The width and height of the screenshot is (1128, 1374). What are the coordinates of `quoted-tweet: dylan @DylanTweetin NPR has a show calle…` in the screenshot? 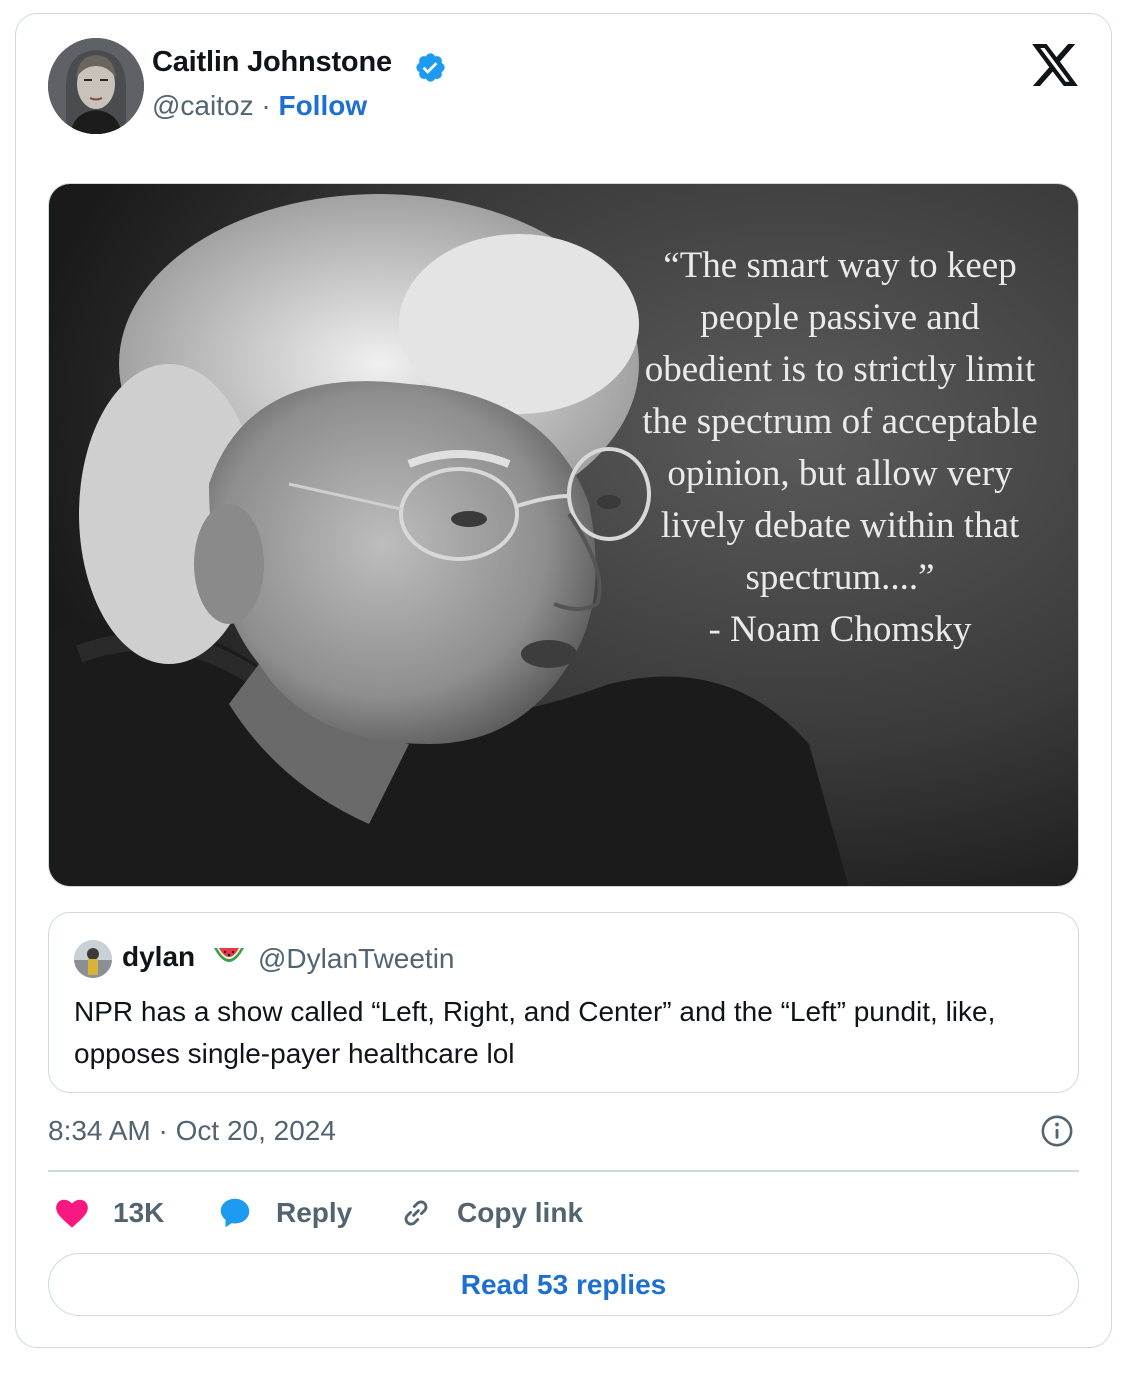 It's located at (563, 1002).